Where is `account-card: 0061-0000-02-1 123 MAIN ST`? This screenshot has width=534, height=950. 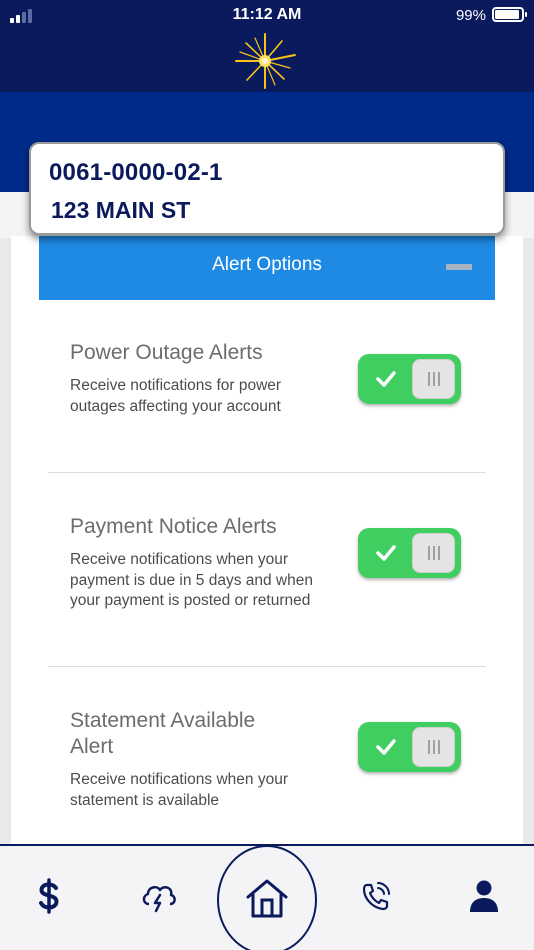 account-card: 0061-0000-02-1 123 MAIN ST is located at coordinates (267, 188).